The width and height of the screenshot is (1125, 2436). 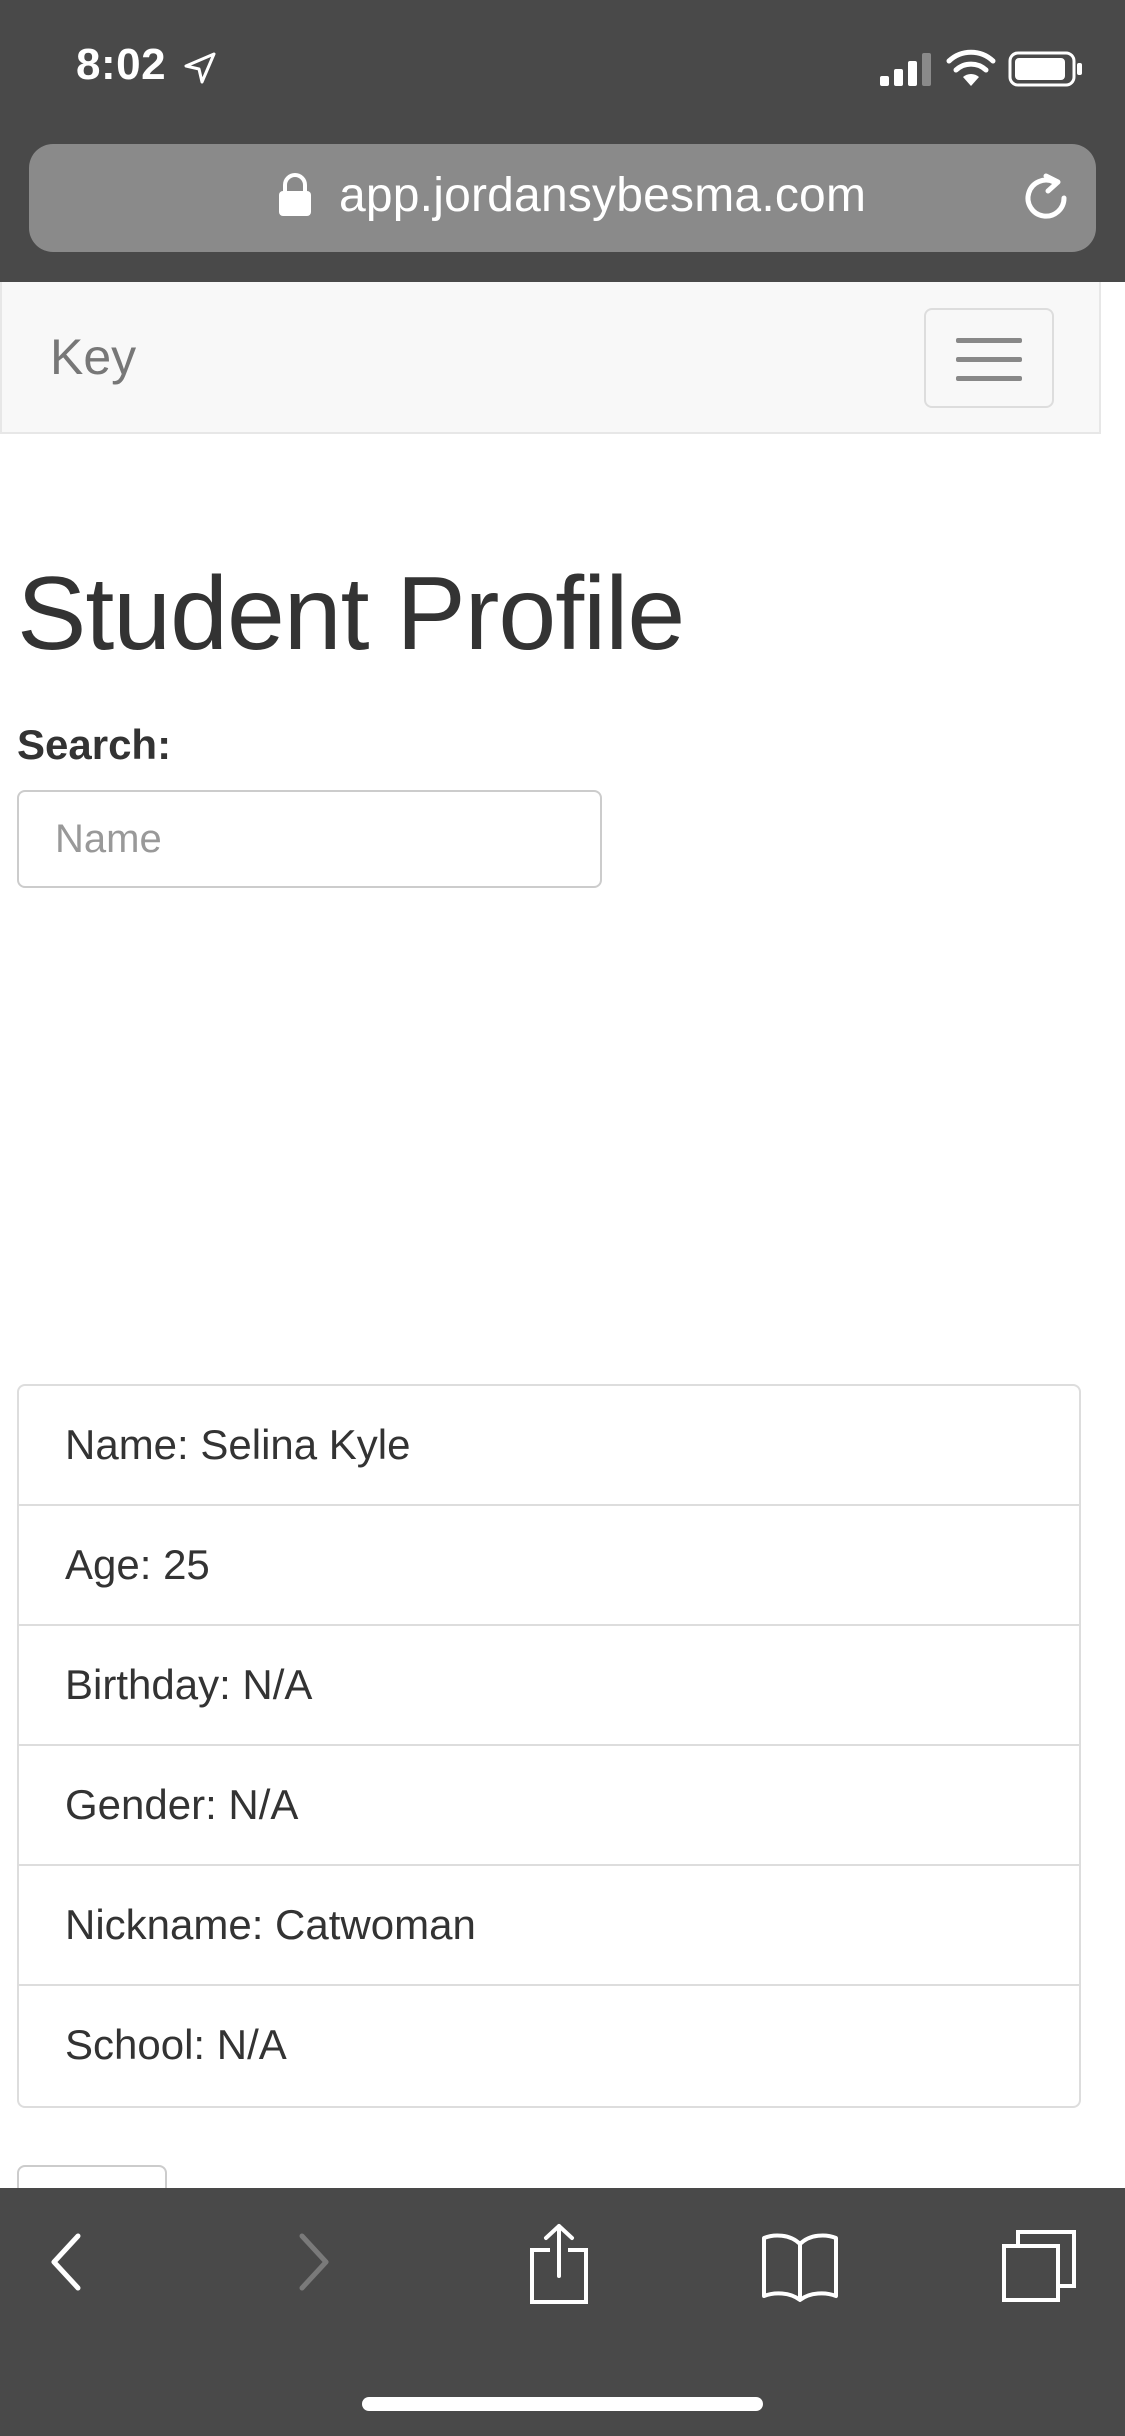 I want to click on profile-item-birthday: Birthday: N/A, so click(x=549, y=1686).